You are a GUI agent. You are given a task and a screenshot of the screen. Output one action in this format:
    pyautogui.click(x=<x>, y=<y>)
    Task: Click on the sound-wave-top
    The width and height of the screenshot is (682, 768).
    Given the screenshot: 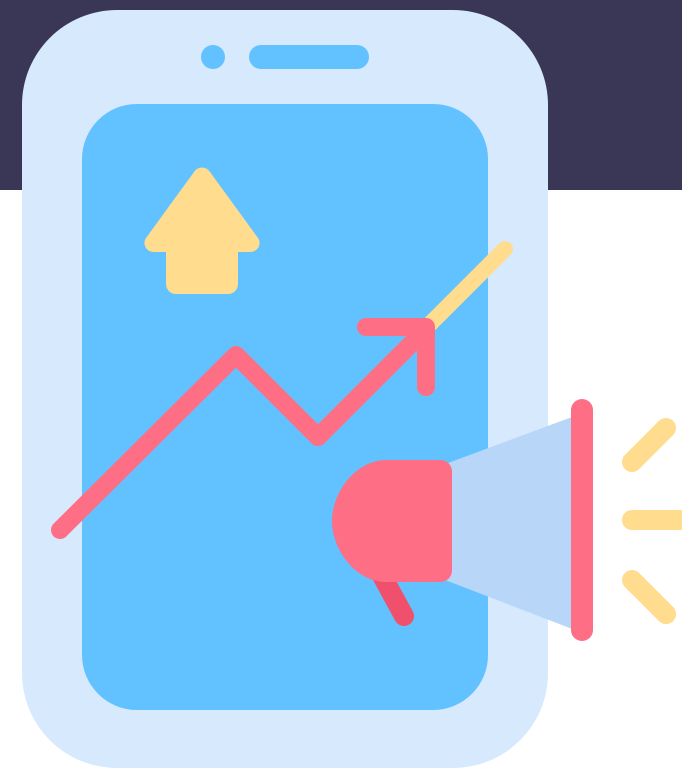 What is the action you would take?
    pyautogui.click(x=649, y=445)
    